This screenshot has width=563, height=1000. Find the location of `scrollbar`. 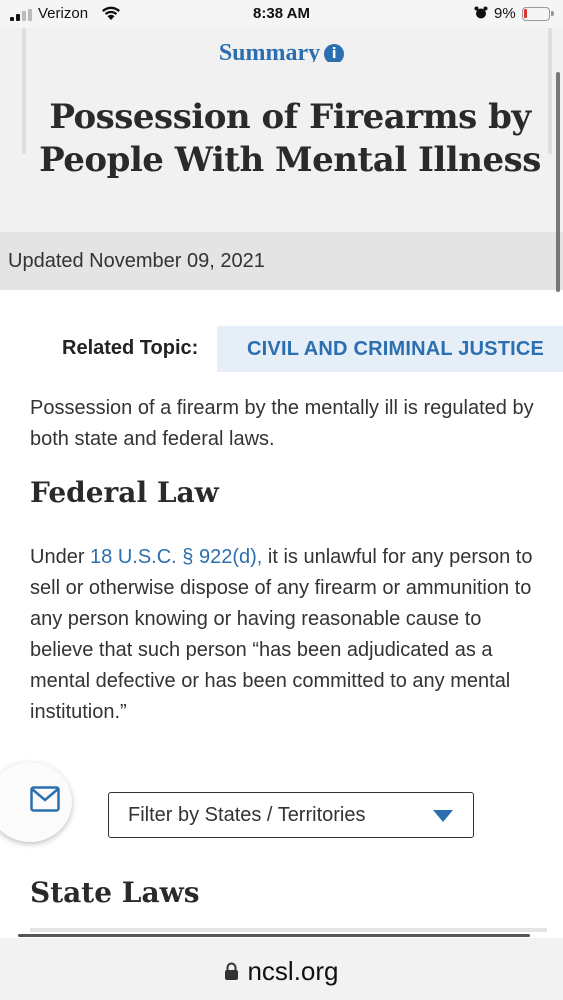

scrollbar is located at coordinates (558, 182).